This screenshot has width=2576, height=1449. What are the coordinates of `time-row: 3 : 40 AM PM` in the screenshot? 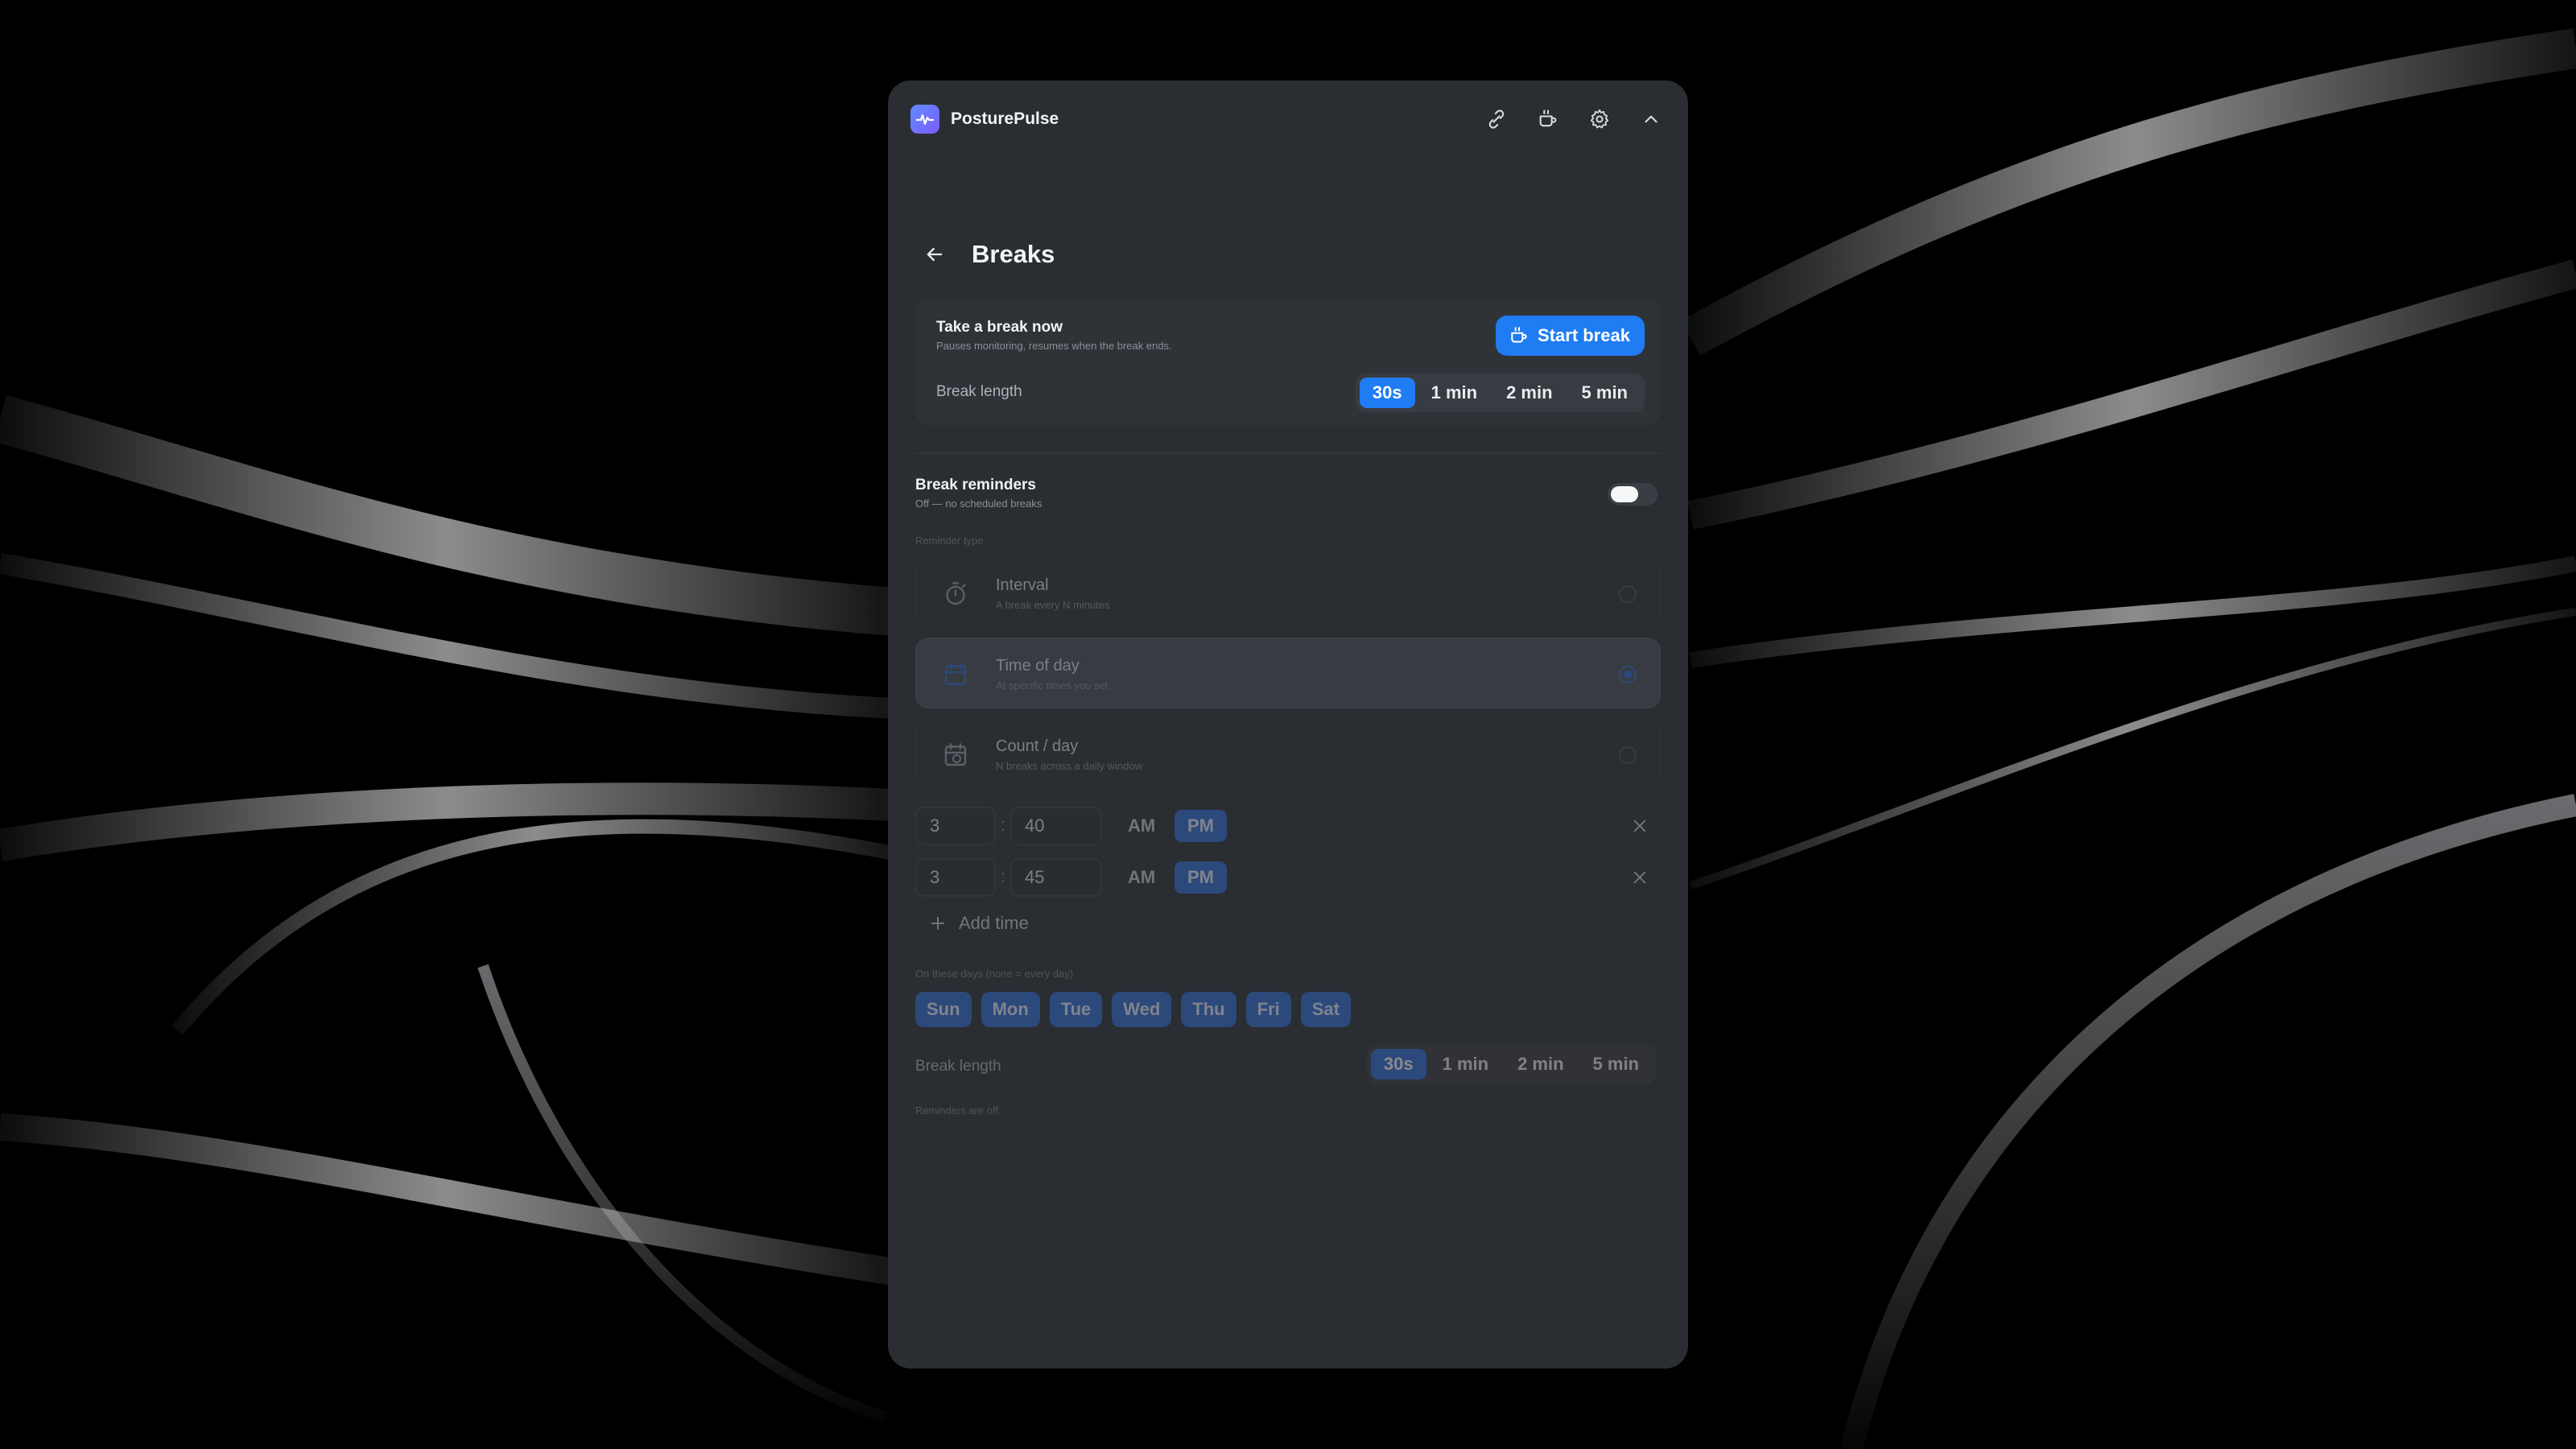 It's located at (1288, 826).